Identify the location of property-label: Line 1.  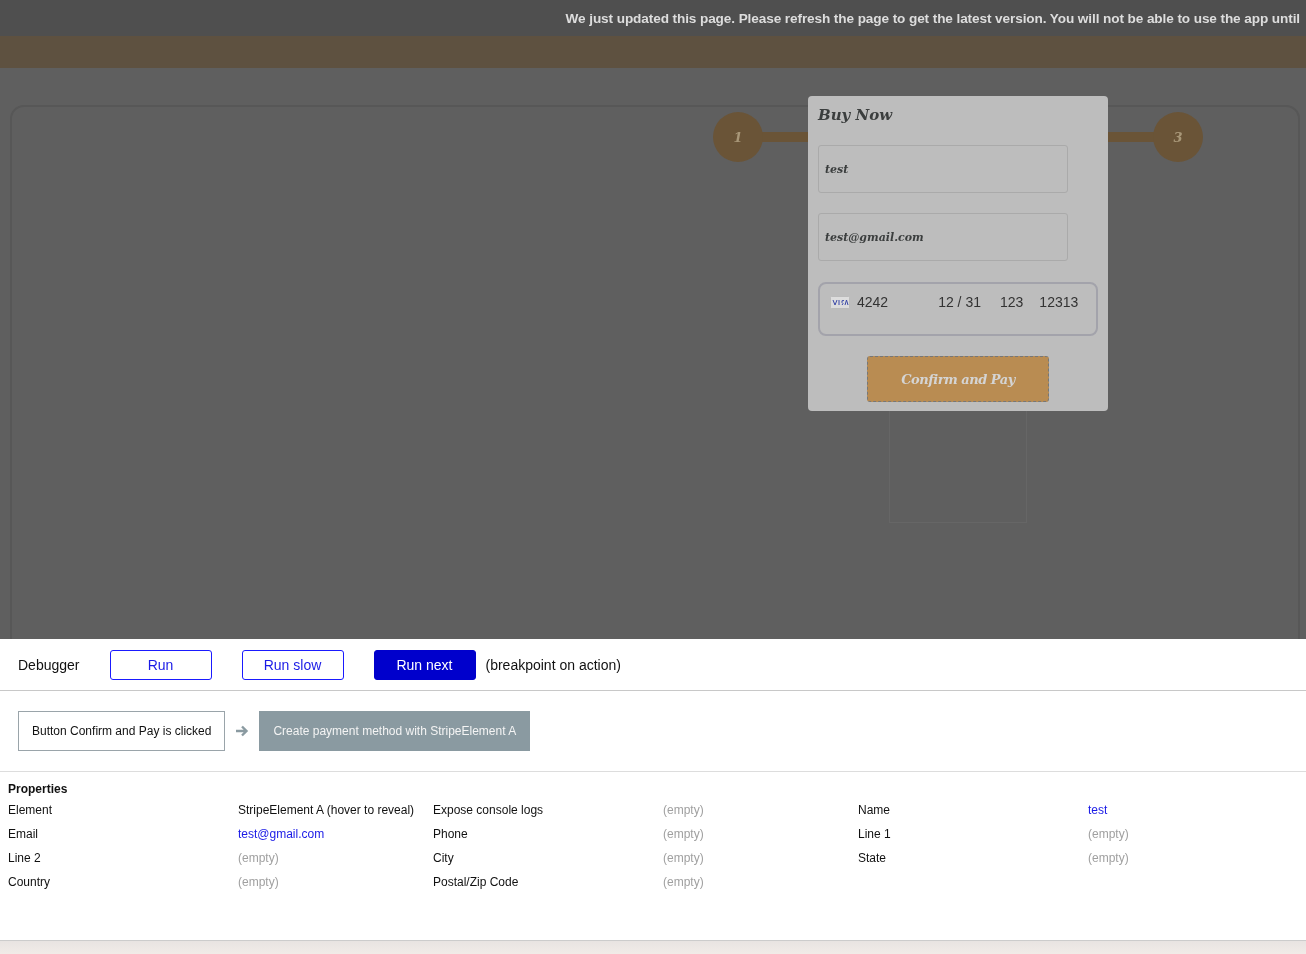
(875, 834).